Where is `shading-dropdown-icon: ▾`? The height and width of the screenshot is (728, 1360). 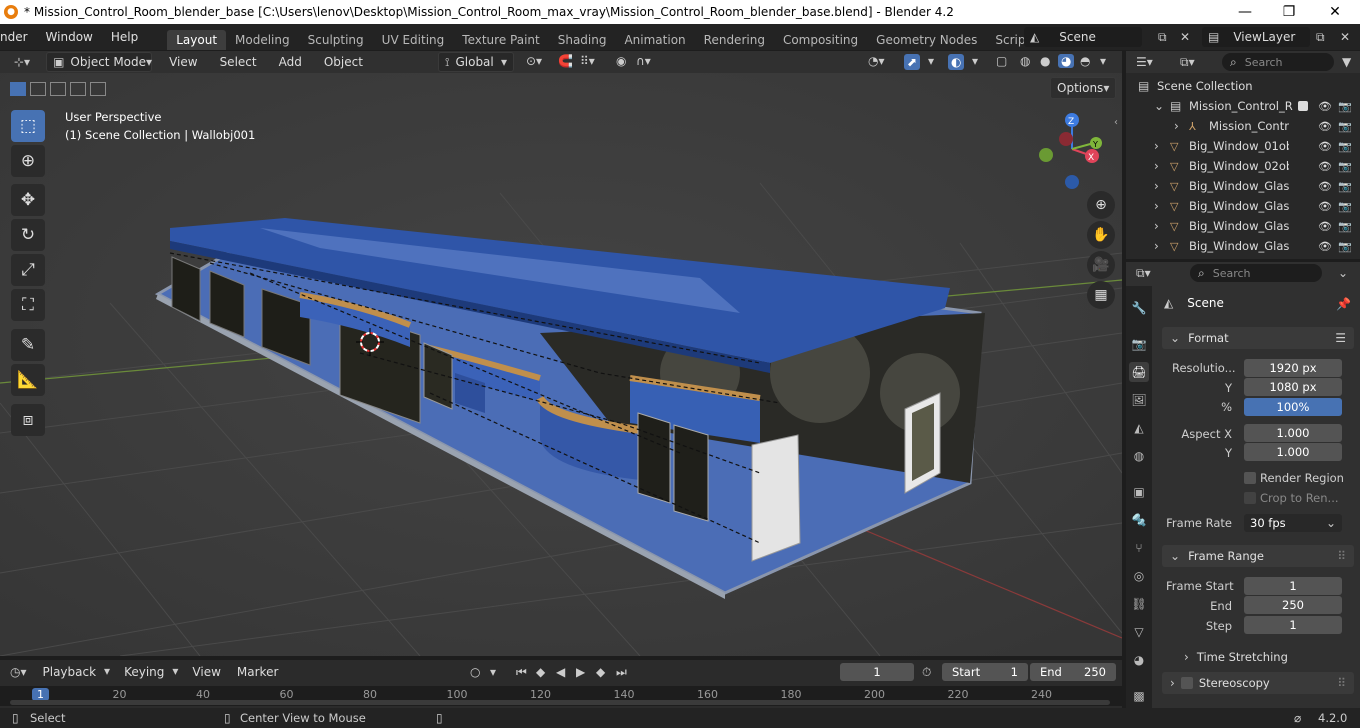 shading-dropdown-icon: ▾ is located at coordinates (1103, 61).